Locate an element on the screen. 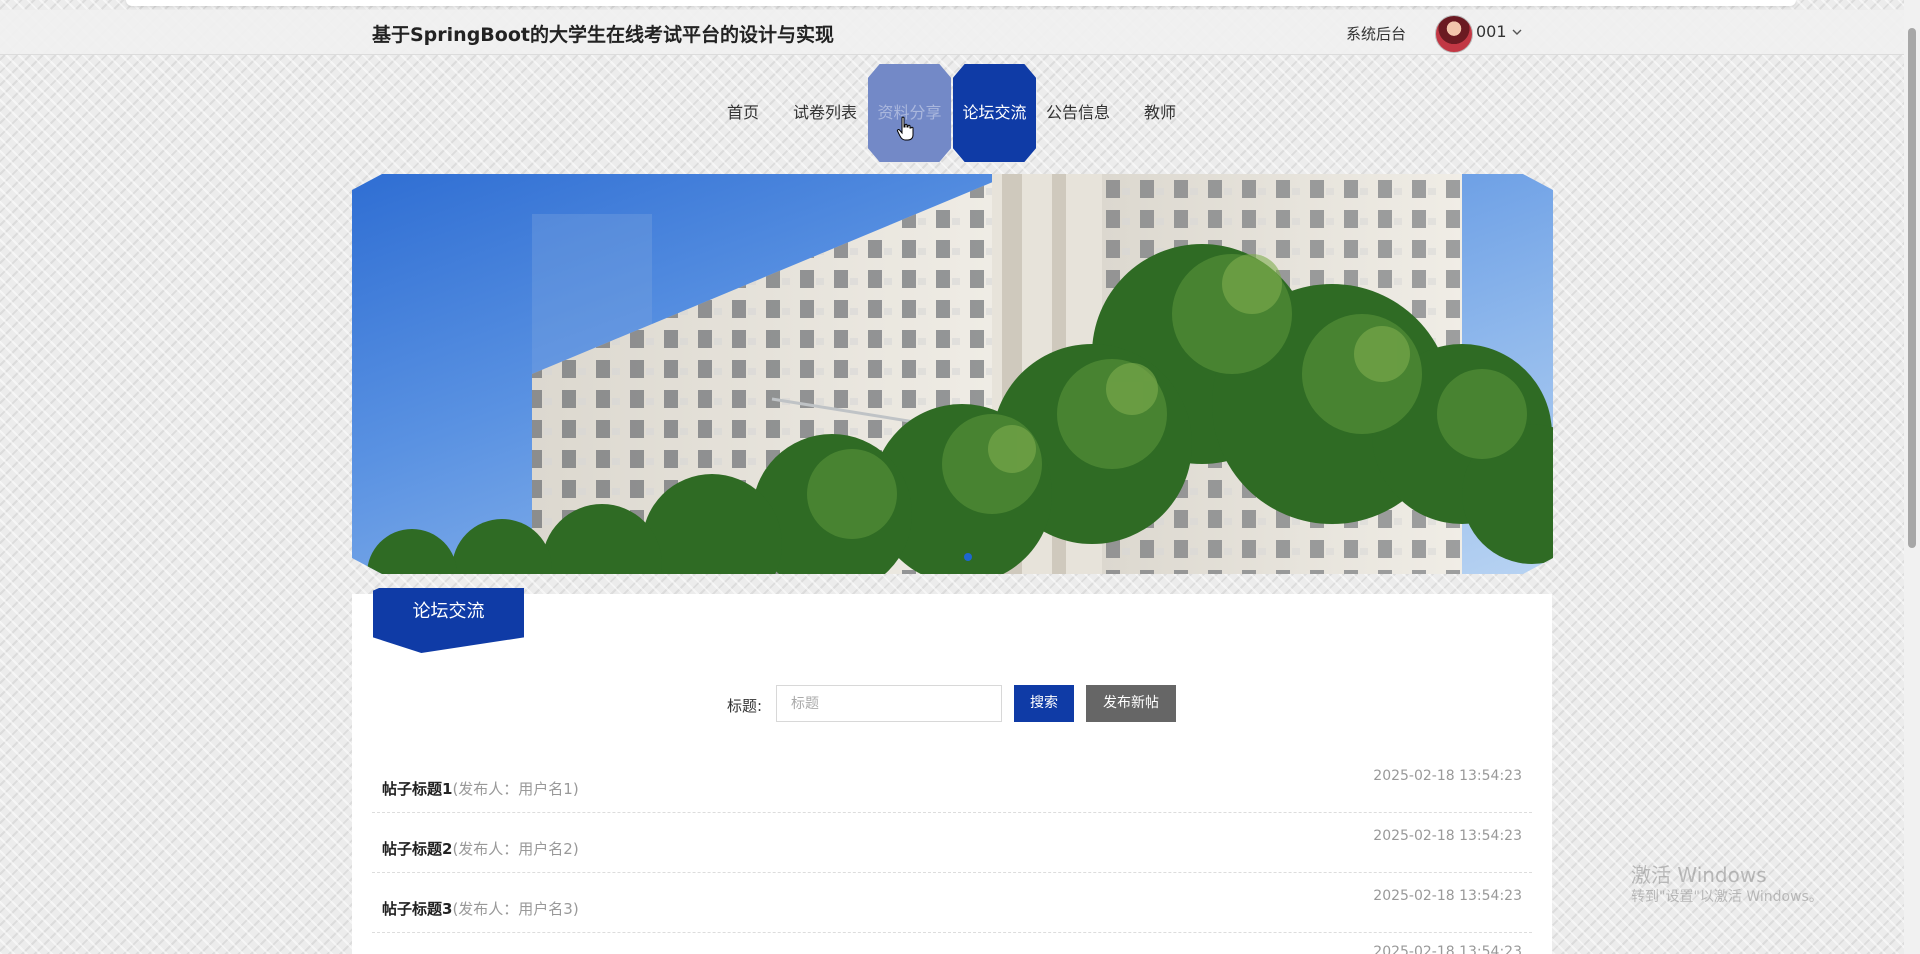 The width and height of the screenshot is (1920, 954). search-label: 标题: is located at coordinates (745, 706).